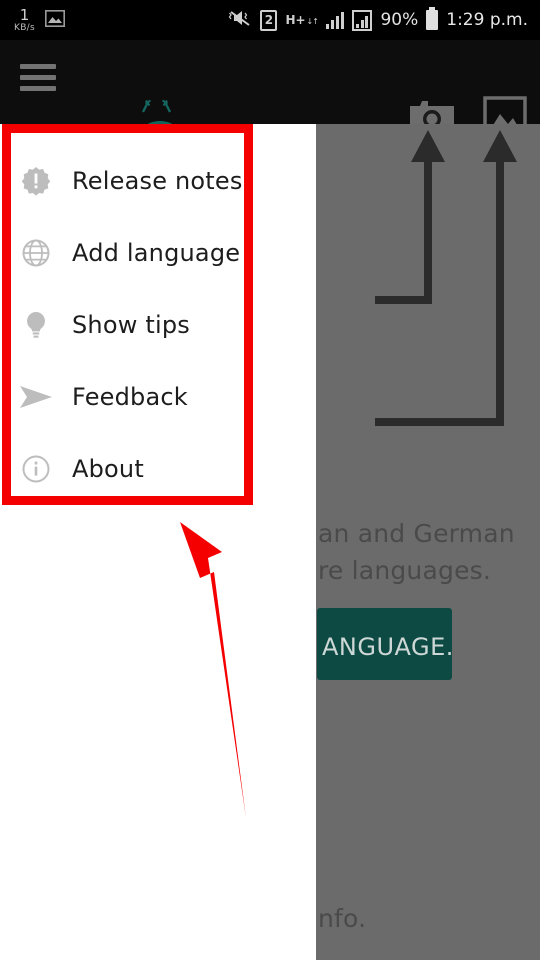 The height and width of the screenshot is (960, 540). I want to click on background-text-line-3: nfo., so click(342, 918).